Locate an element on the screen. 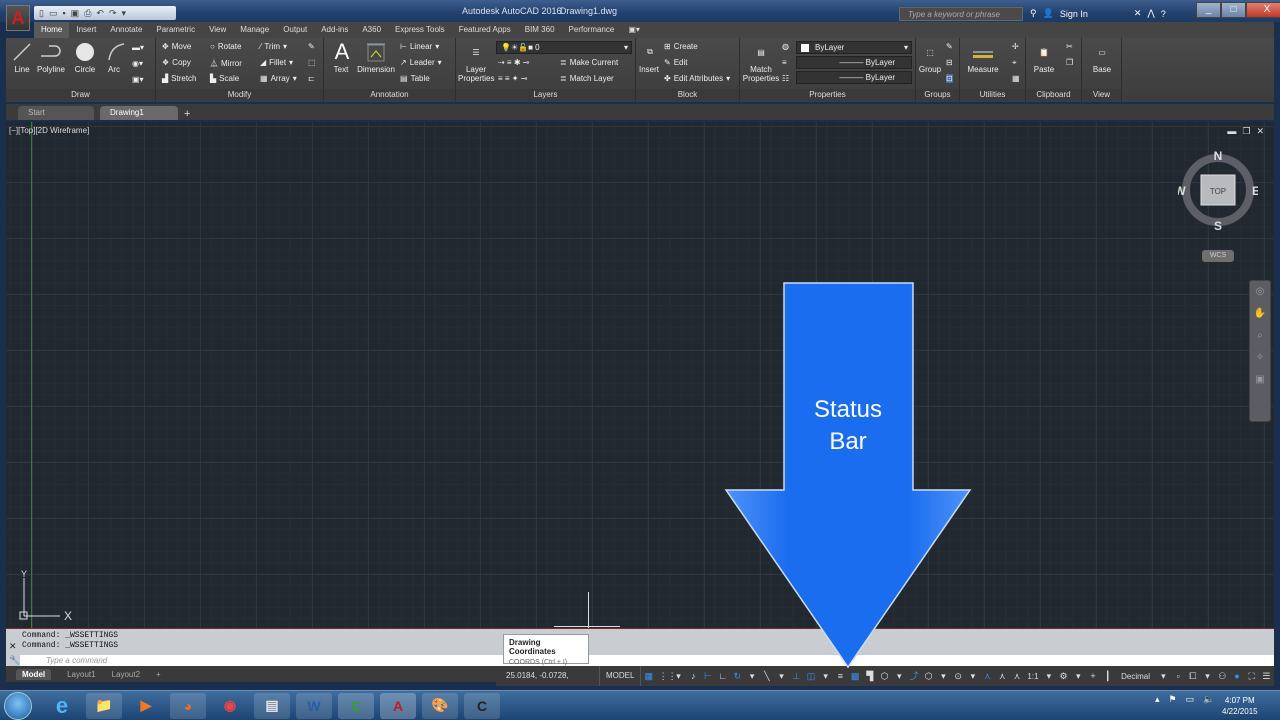 This screenshot has height=720, width=1280. tab-view: View is located at coordinates (217, 30).